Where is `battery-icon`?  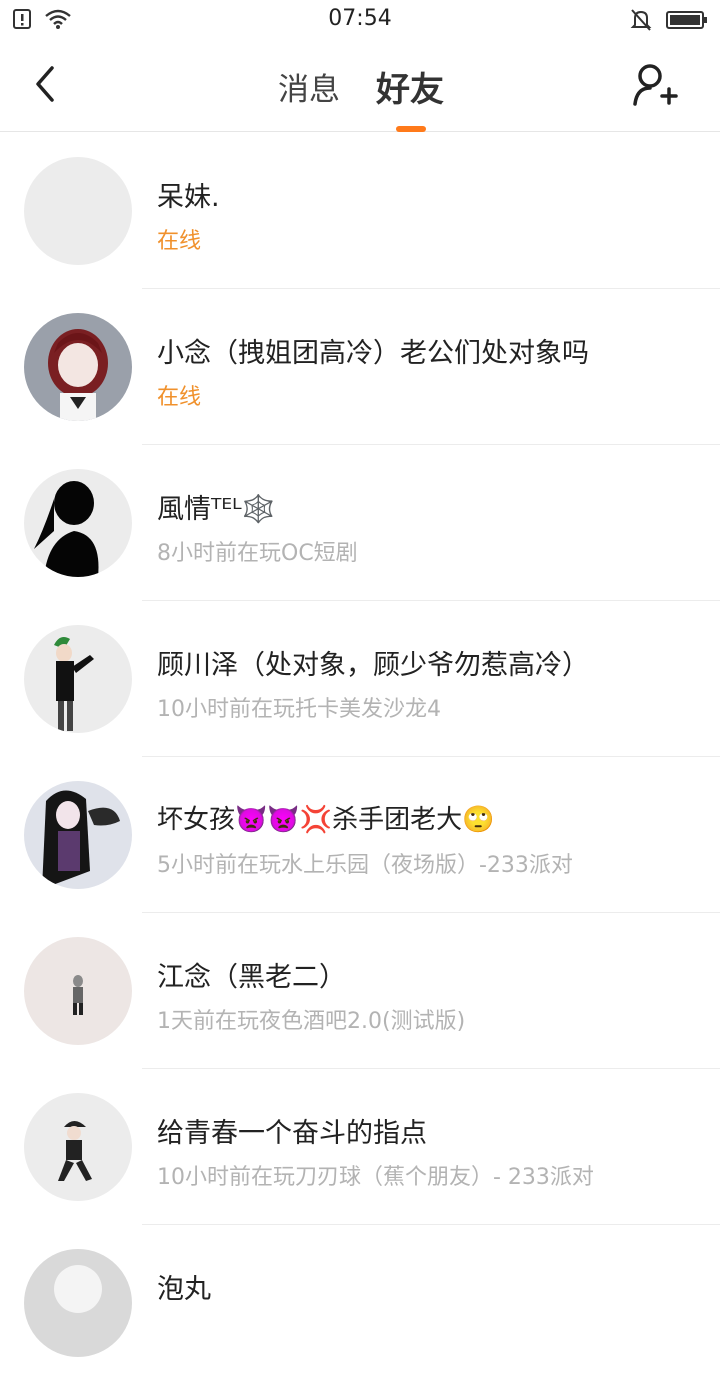
battery-icon is located at coordinates (687, 22).